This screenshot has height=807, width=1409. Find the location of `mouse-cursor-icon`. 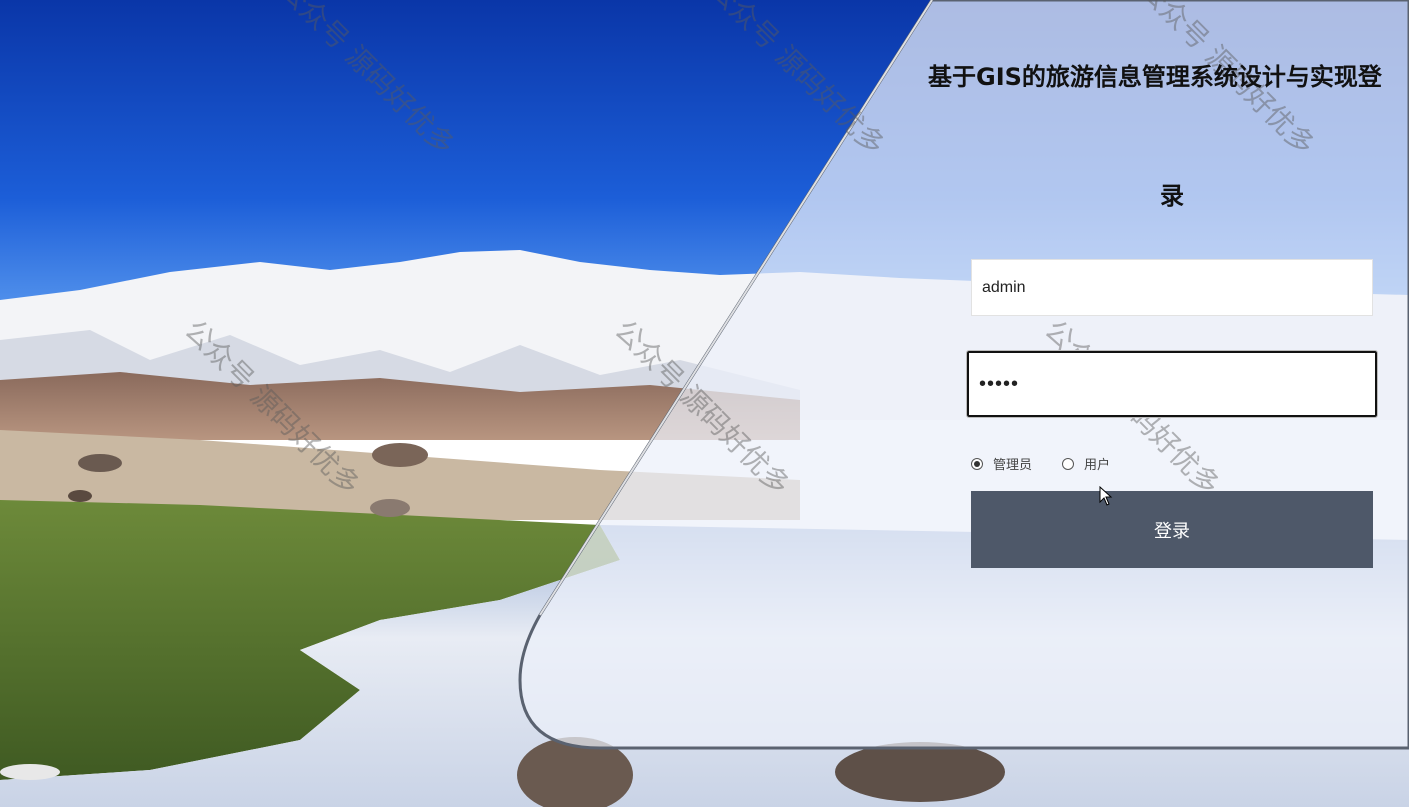

mouse-cursor-icon is located at coordinates (1106, 496).